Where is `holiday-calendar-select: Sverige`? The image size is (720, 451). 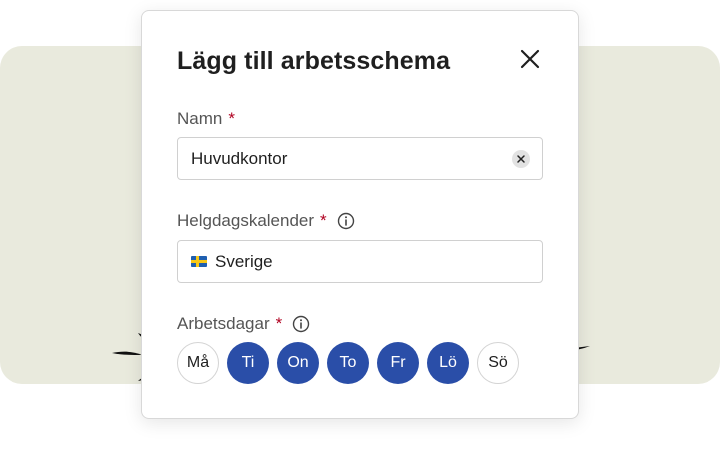
holiday-calendar-select: Sverige is located at coordinates (360, 261).